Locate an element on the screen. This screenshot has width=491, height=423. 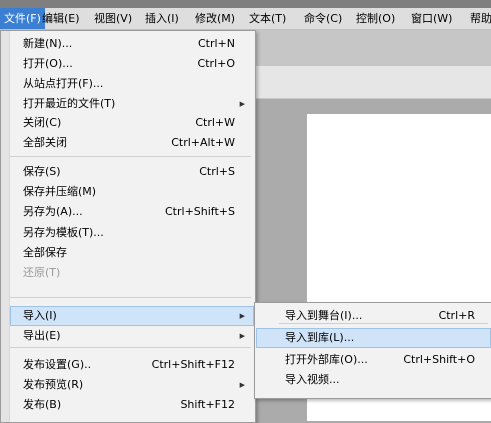
file-menu-item-6: 保存(S) Ctrl+S is located at coordinates (132, 172).